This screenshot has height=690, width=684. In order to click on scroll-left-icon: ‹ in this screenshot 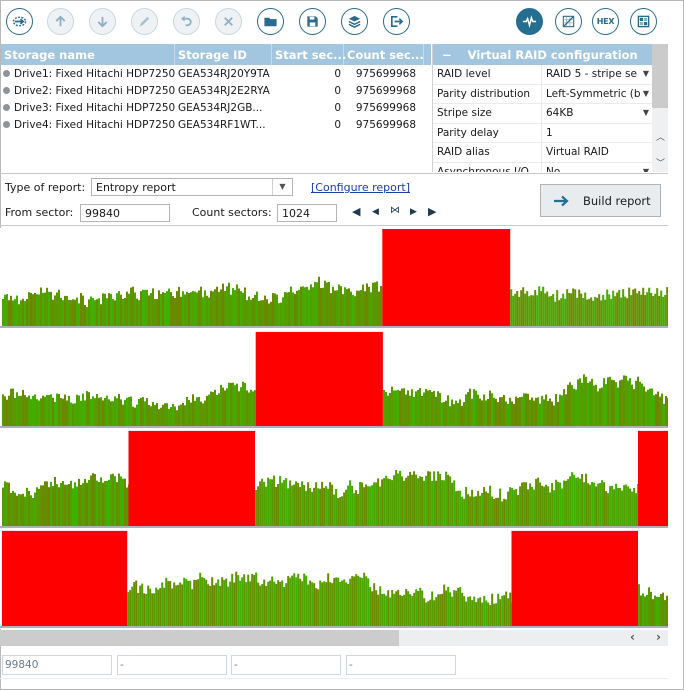, I will do `click(632, 637)`.